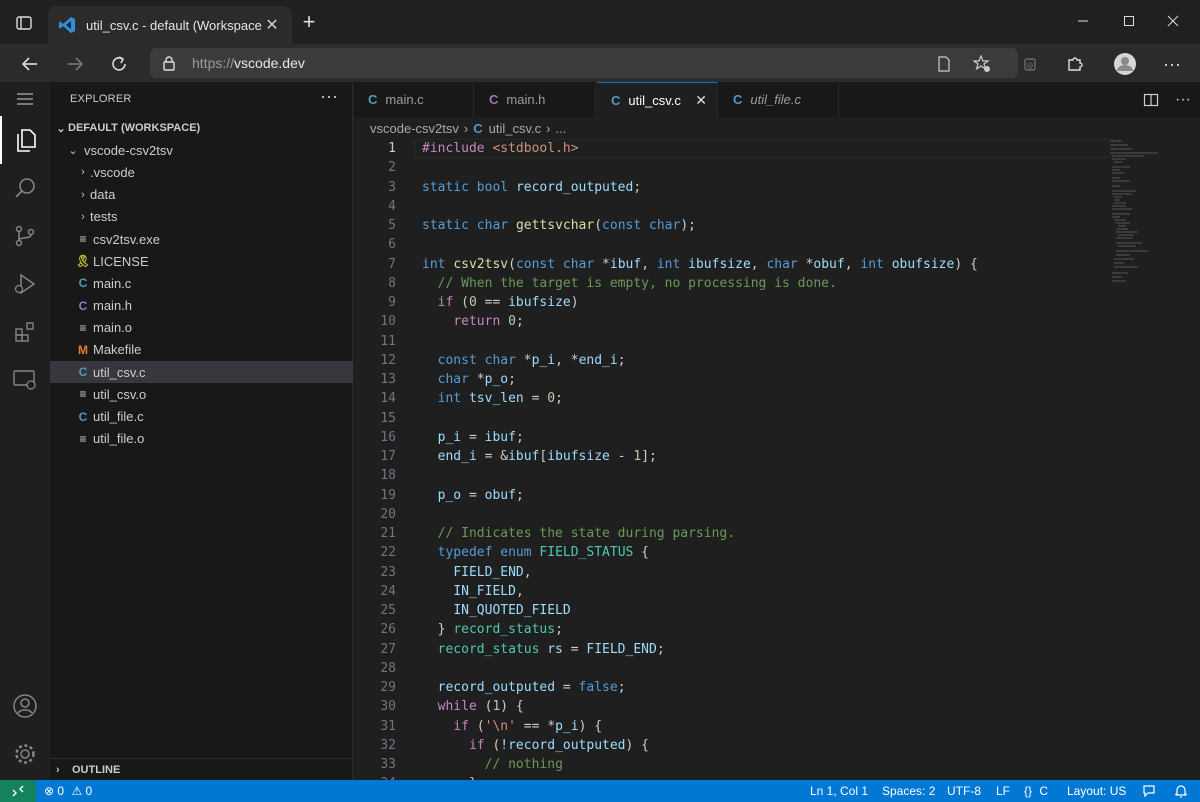  What do you see at coordinates (113, 328) in the screenshot?
I see `tree-item-label: main.o` at bounding box center [113, 328].